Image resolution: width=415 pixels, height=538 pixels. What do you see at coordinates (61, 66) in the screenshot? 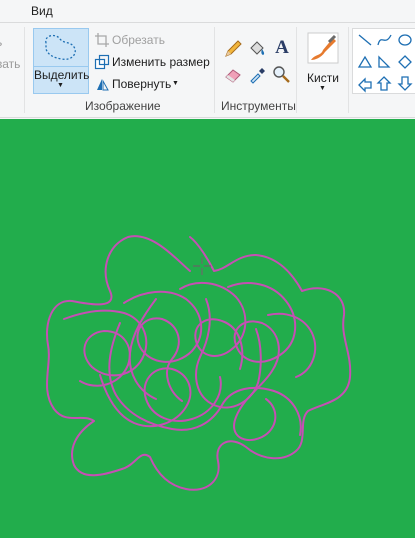
I see `select-button-split` at bounding box center [61, 66].